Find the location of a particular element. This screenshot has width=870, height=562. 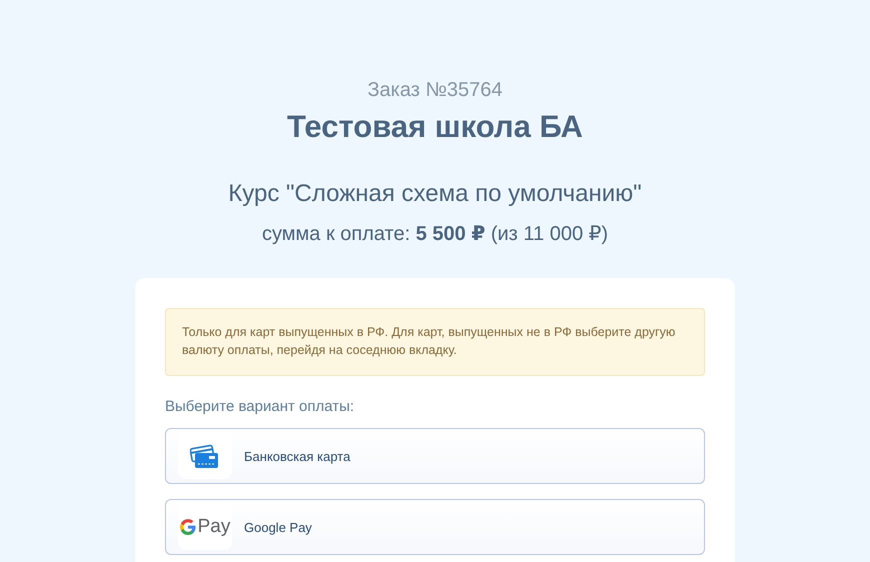

school-title: Тестовая школа БА is located at coordinates (435, 127).